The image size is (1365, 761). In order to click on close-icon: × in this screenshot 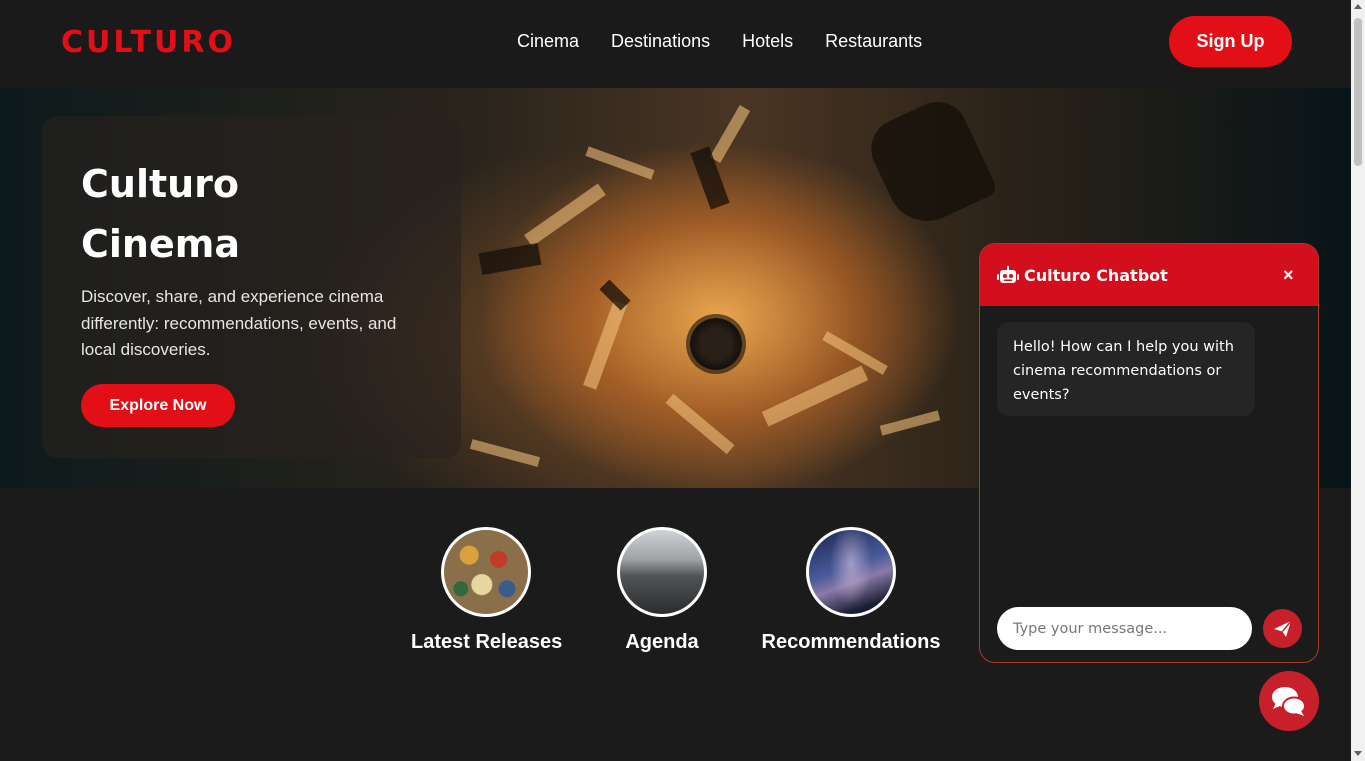, I will do `click(1288, 275)`.